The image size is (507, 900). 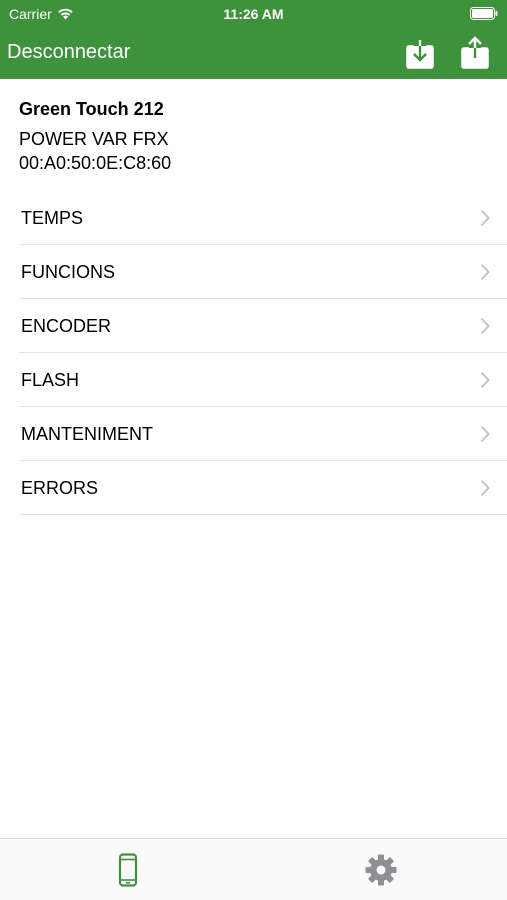 I want to click on download-icon, so click(x=420, y=53).